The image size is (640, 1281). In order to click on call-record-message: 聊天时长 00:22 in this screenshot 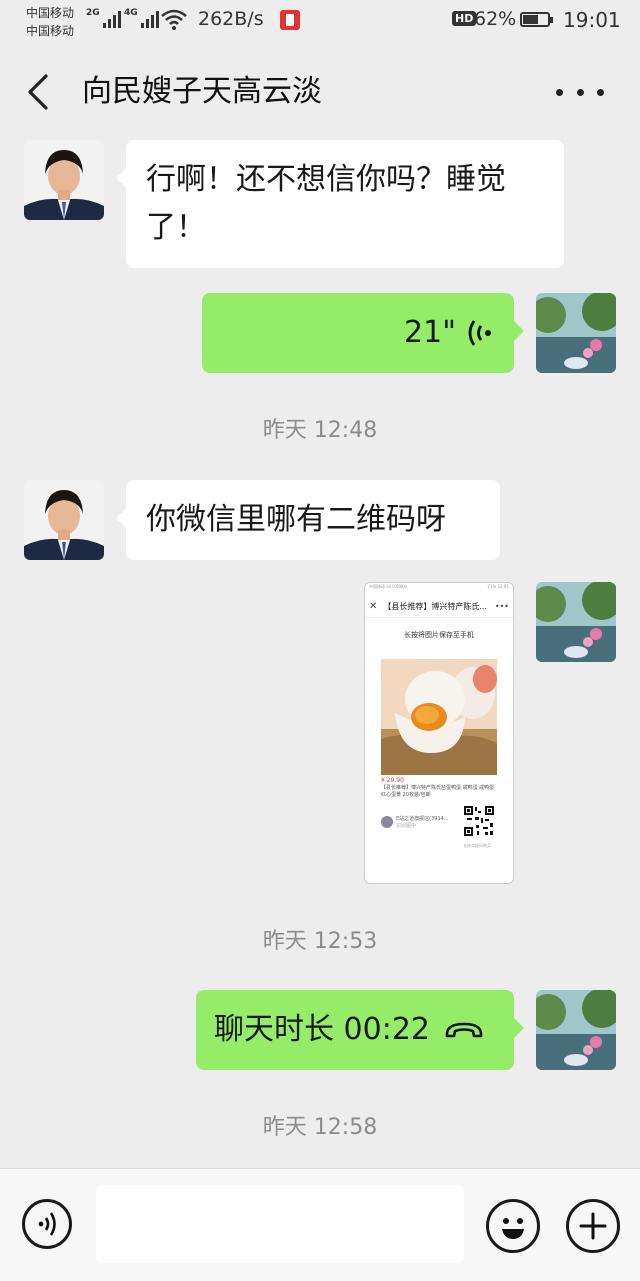, I will do `click(360, 1030)`.